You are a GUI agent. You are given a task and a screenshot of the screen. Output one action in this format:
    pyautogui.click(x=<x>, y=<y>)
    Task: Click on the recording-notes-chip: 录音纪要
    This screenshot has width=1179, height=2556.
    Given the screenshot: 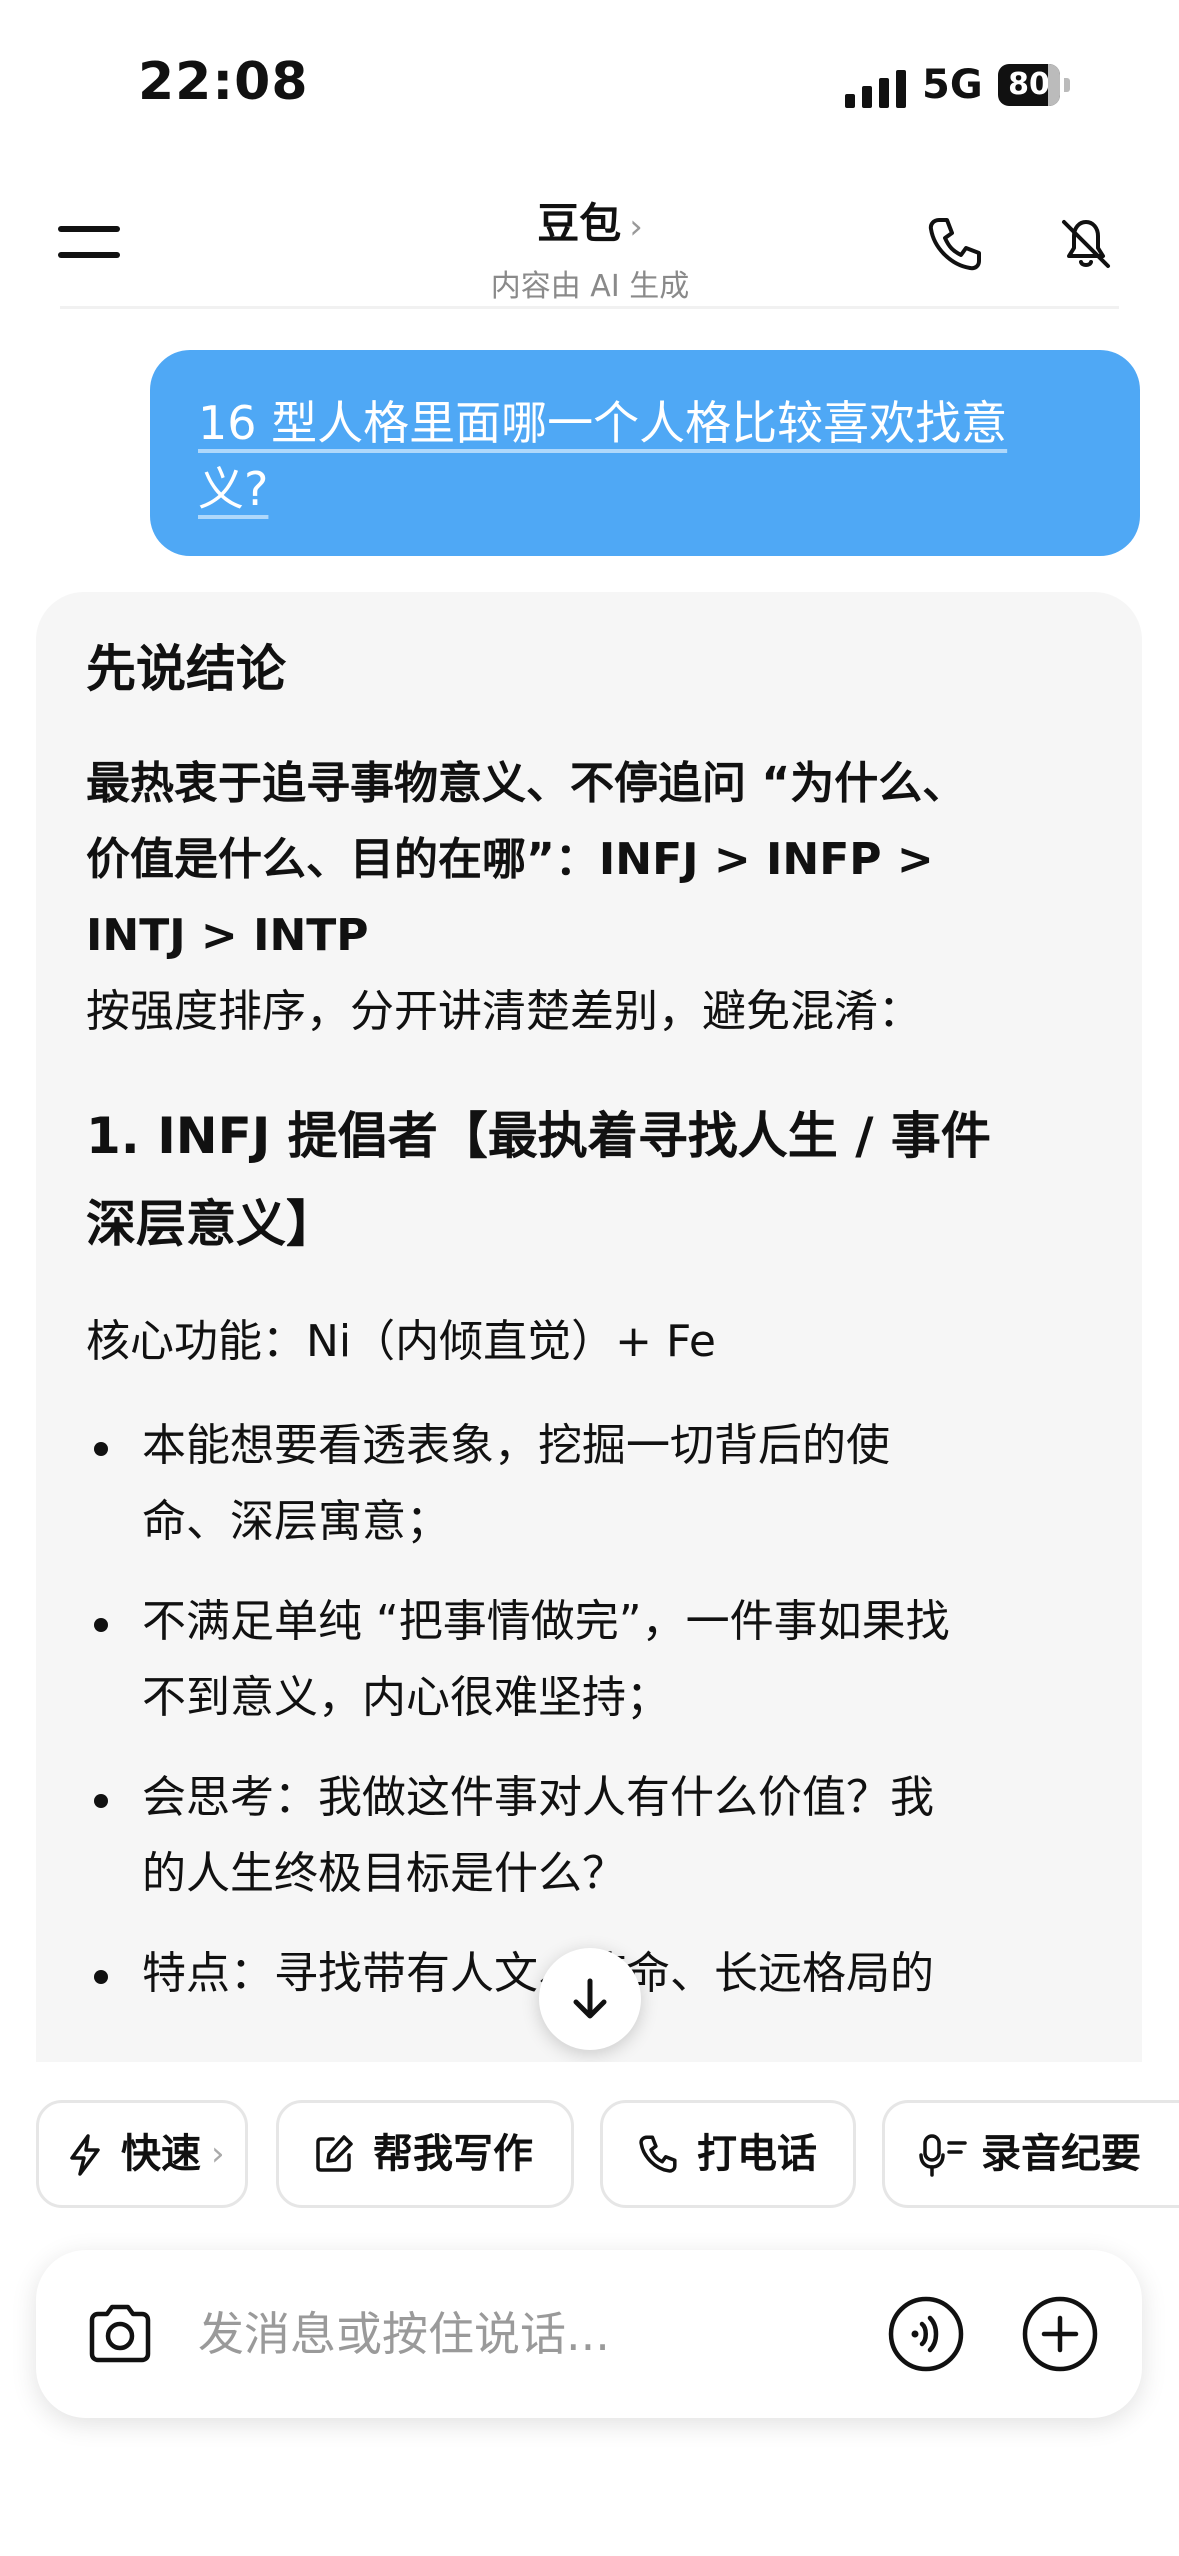 What is the action you would take?
    pyautogui.click(x=1030, y=2154)
    